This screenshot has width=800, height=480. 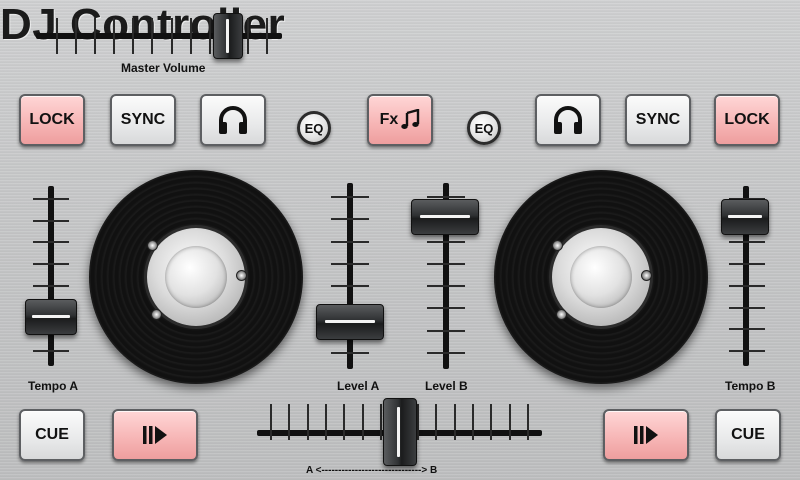 I want to click on lock-left-button: LOCK, so click(x=52, y=120).